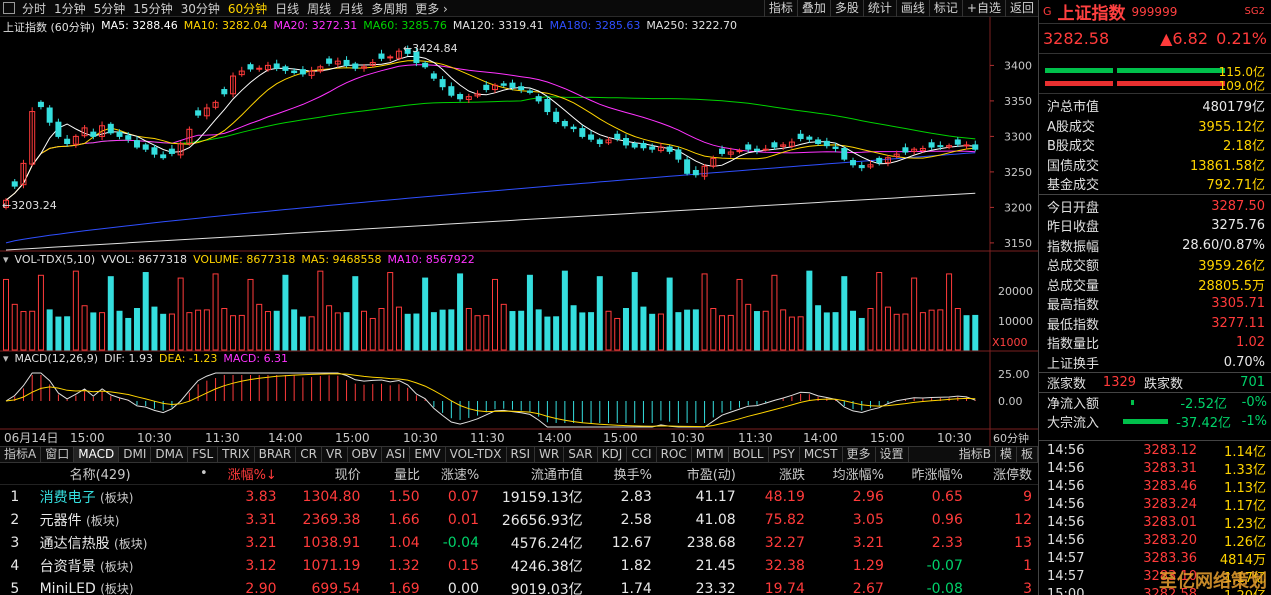  I want to click on indicator-tab: MCST, so click(821, 454).